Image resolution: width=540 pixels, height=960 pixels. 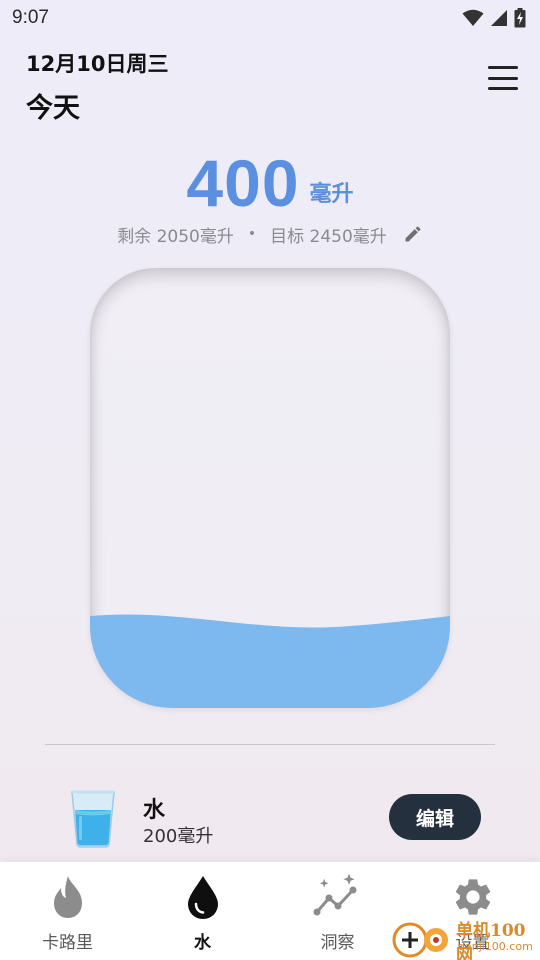 I want to click on water-fill, so click(x=270, y=661).